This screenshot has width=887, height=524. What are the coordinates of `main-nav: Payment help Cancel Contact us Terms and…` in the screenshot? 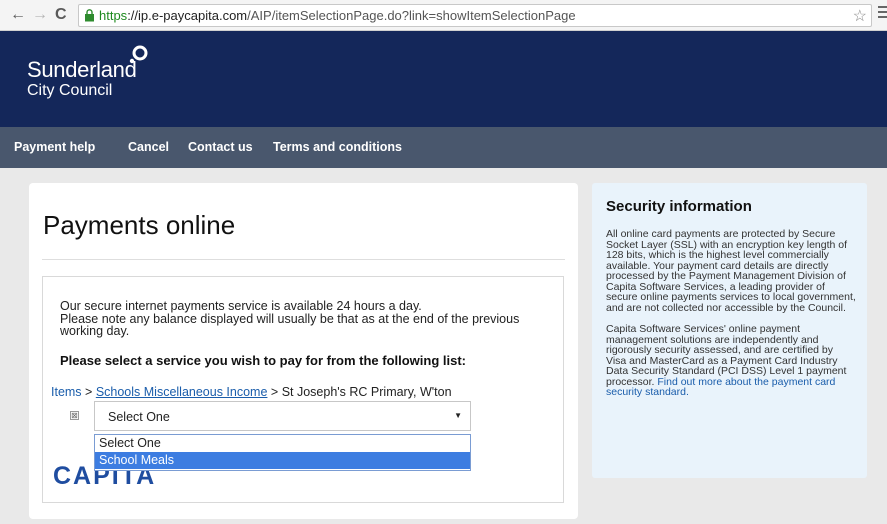 It's located at (443, 147).